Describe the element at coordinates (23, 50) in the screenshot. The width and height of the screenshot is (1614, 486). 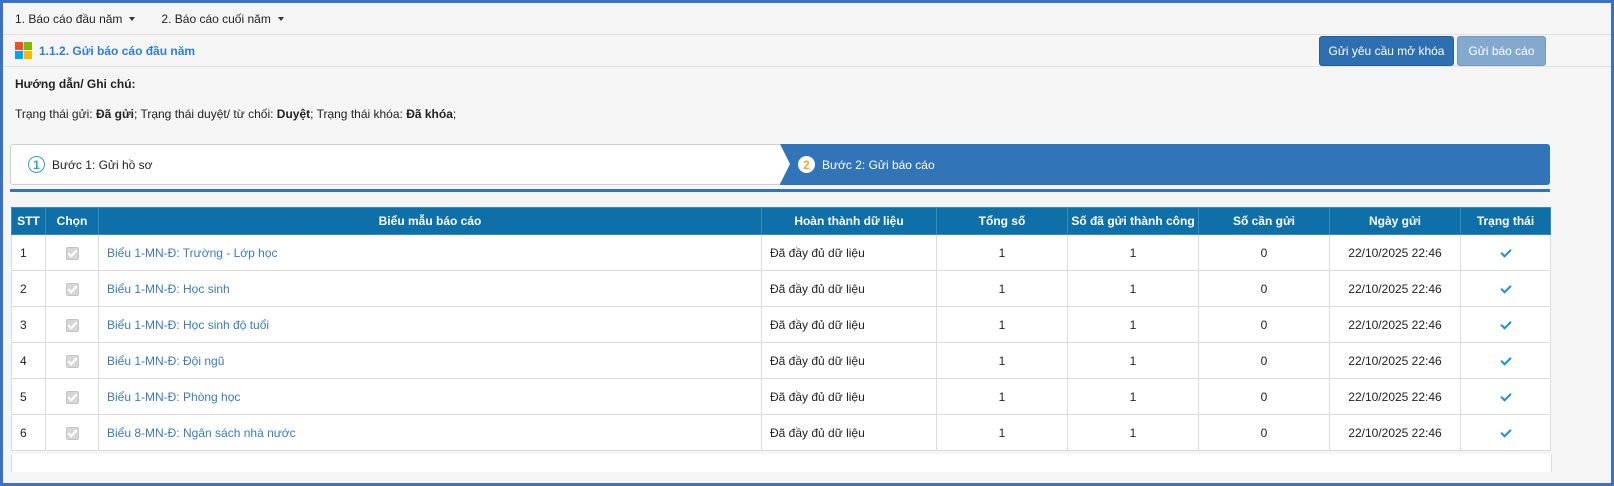
I see `windows-logo-icon` at that location.